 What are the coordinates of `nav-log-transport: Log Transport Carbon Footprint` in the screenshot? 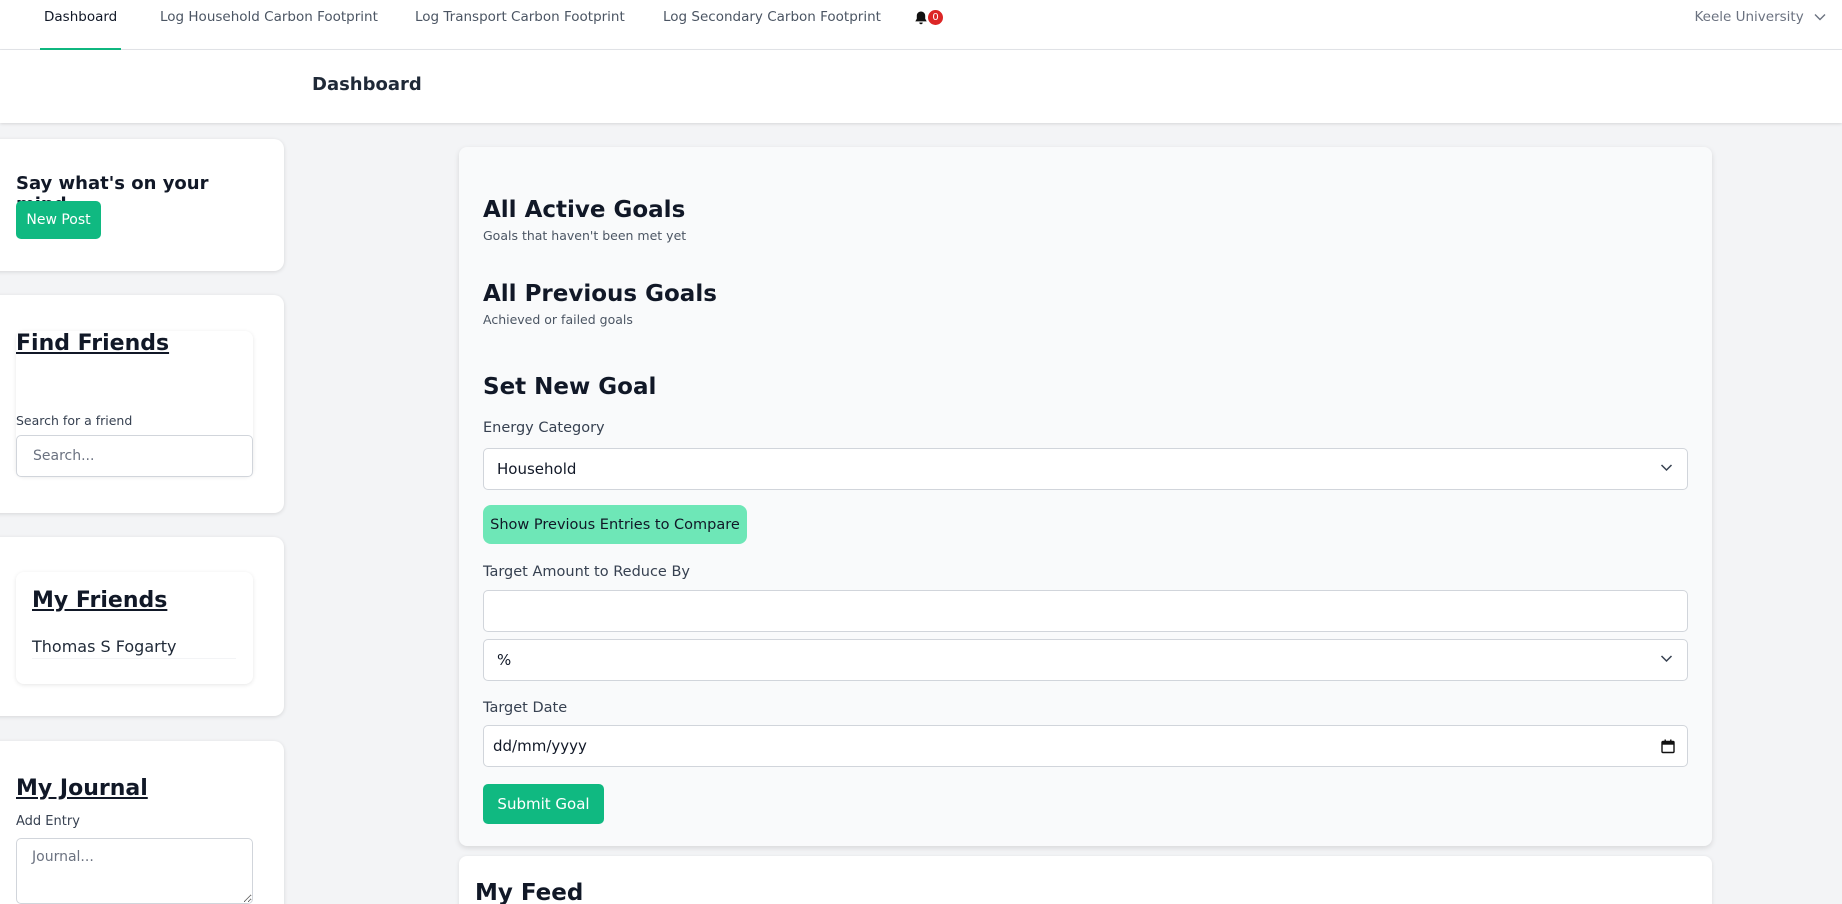 It's located at (520, 25).